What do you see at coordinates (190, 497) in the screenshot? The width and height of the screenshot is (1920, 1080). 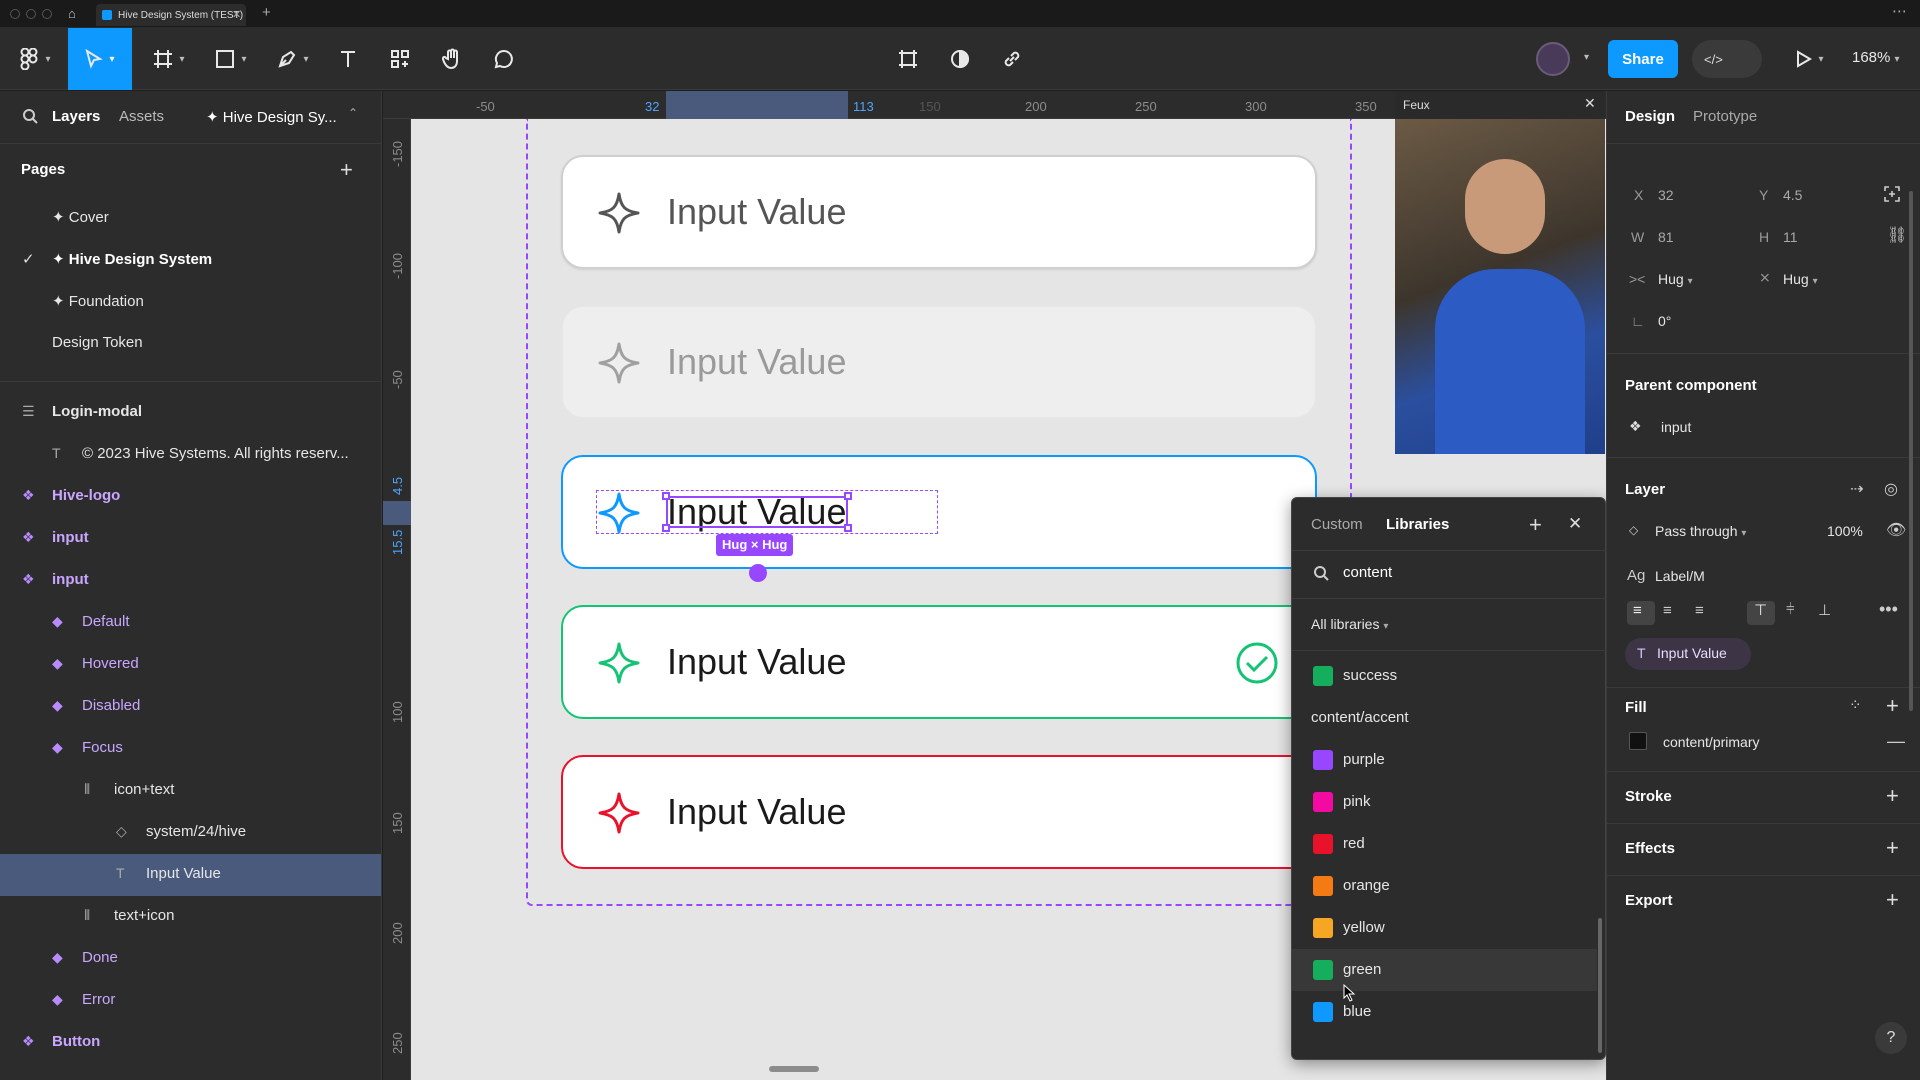 I see `layer-row: ❖ Hive-logo` at bounding box center [190, 497].